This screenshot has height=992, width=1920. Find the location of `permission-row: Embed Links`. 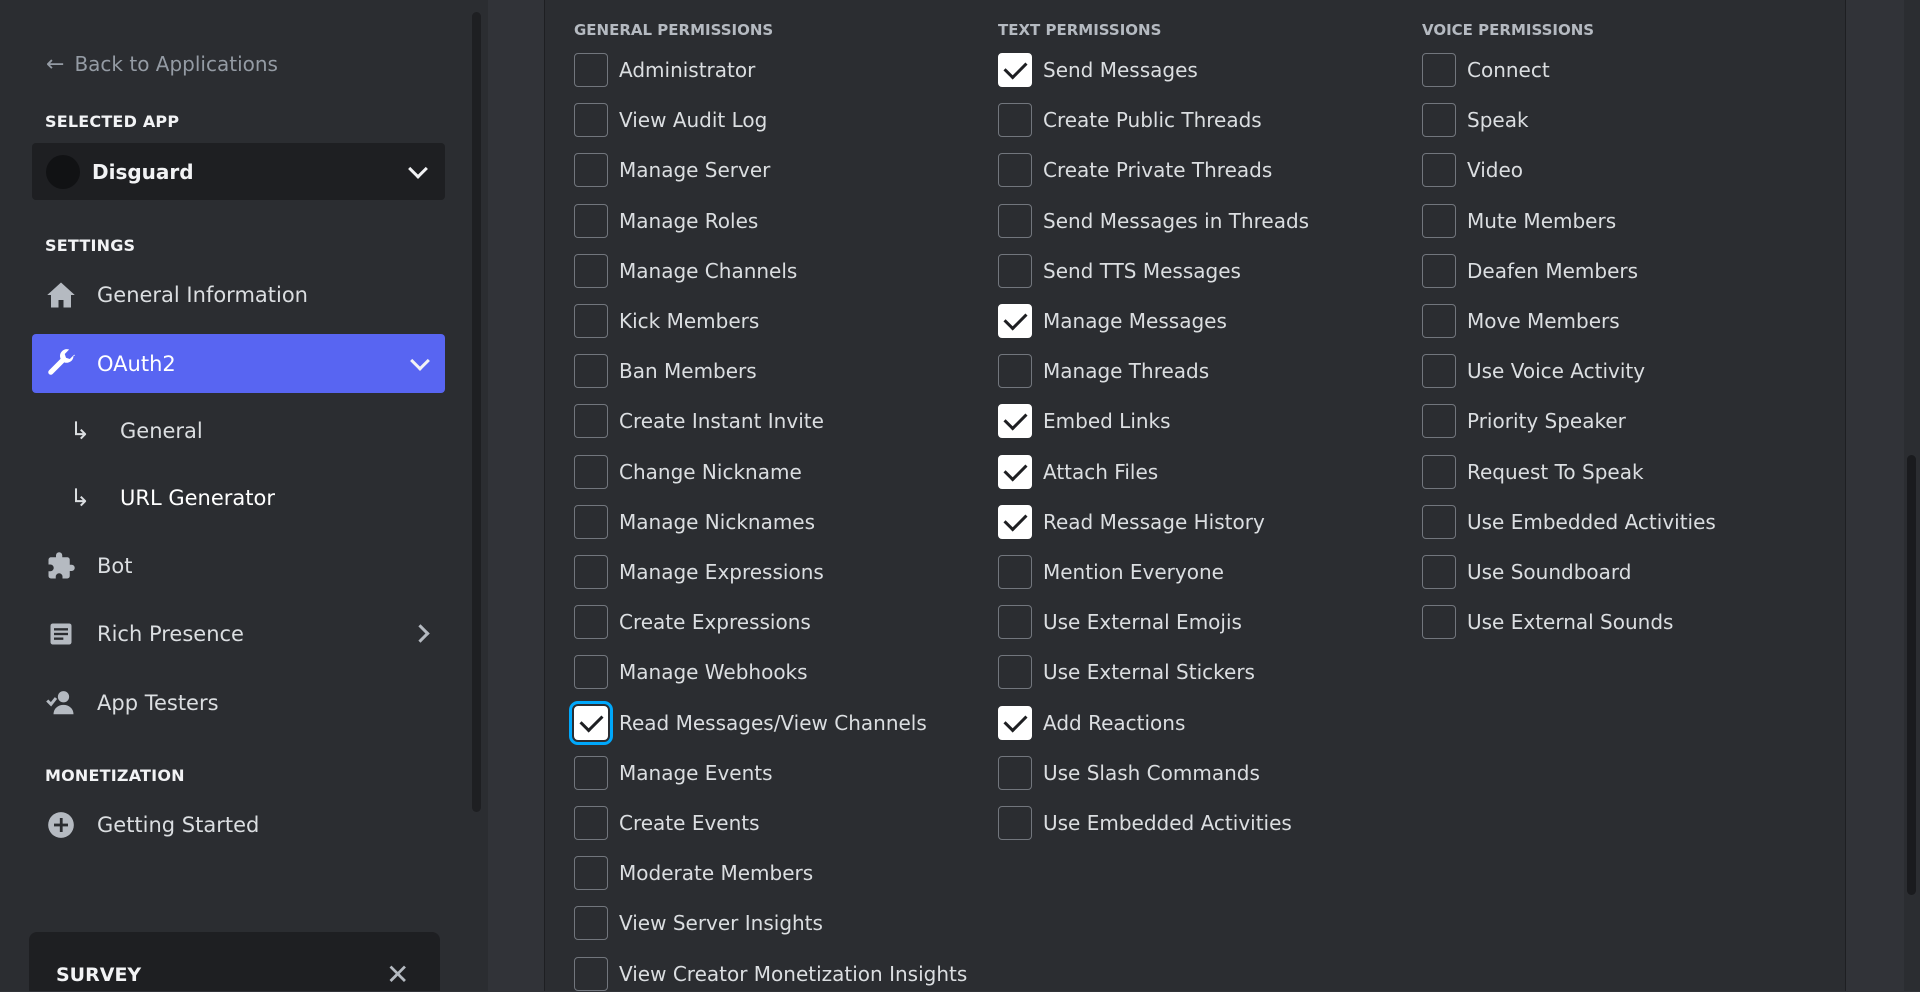

permission-row: Embed Links is located at coordinates (1084, 421).